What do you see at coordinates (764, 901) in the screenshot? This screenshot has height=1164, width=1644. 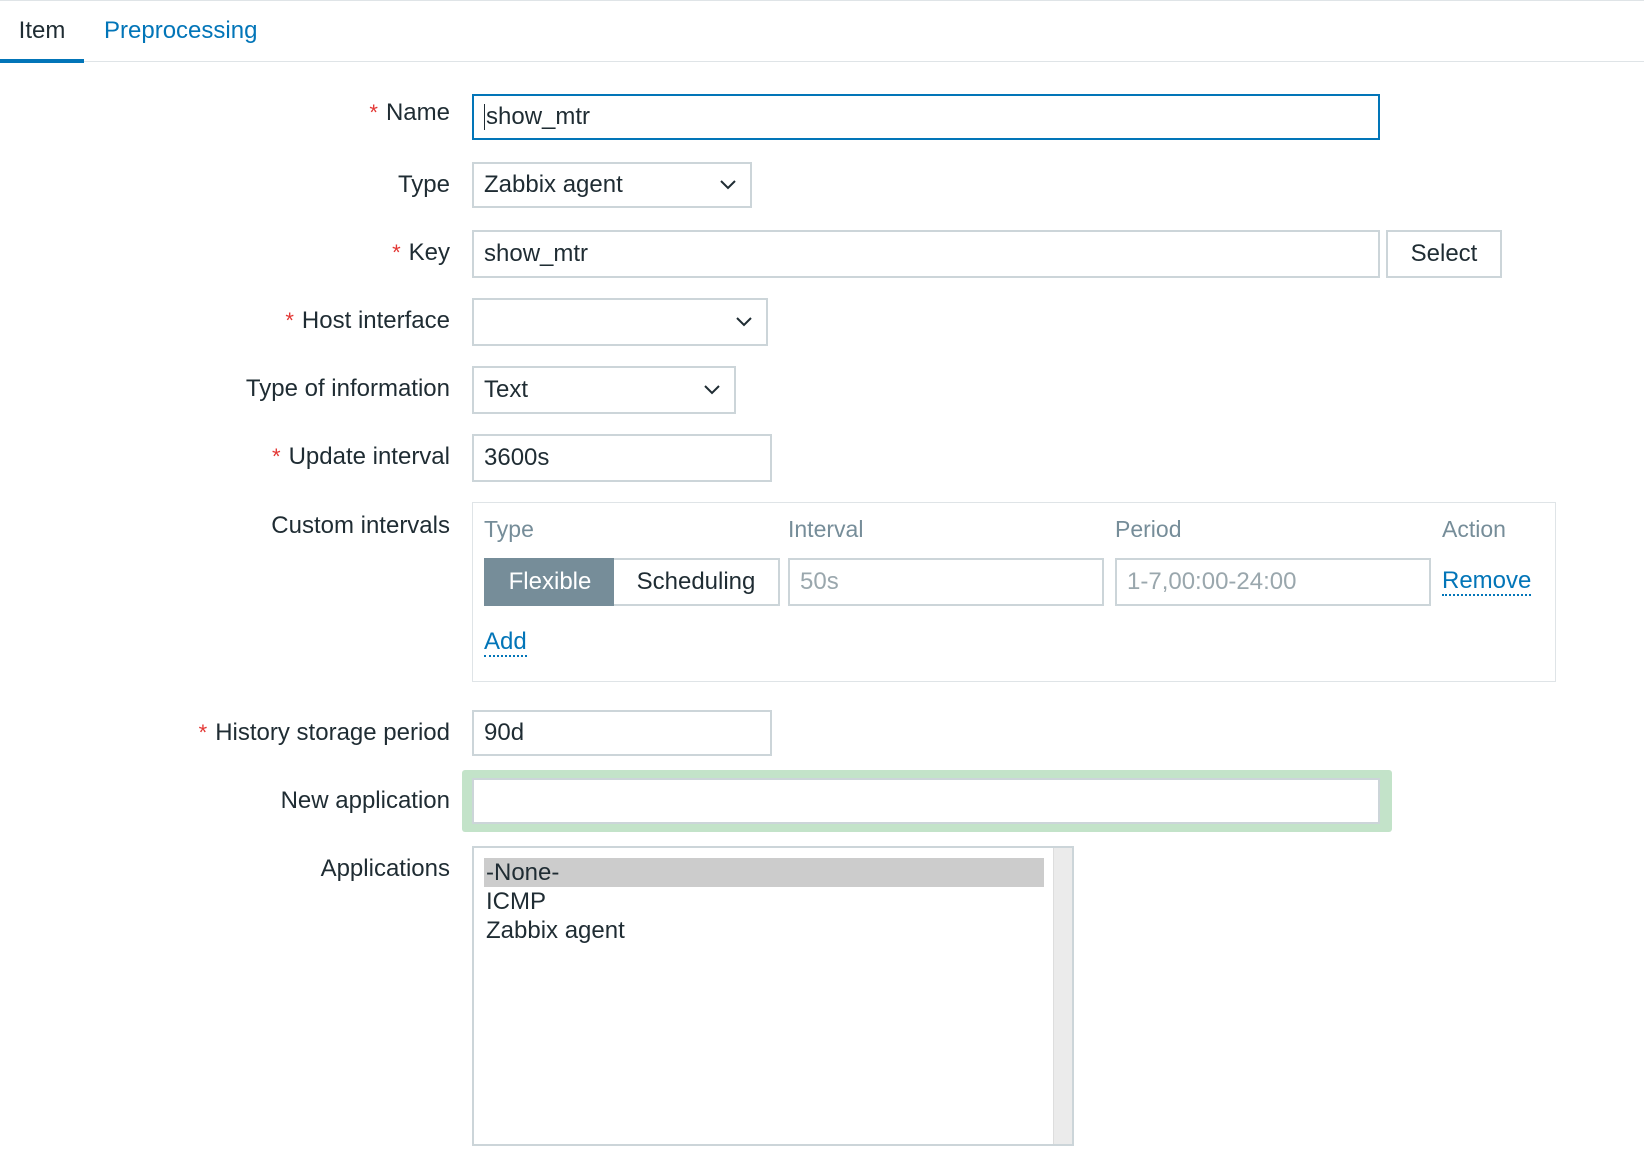 I see `application-option-icmp: ICMP` at bounding box center [764, 901].